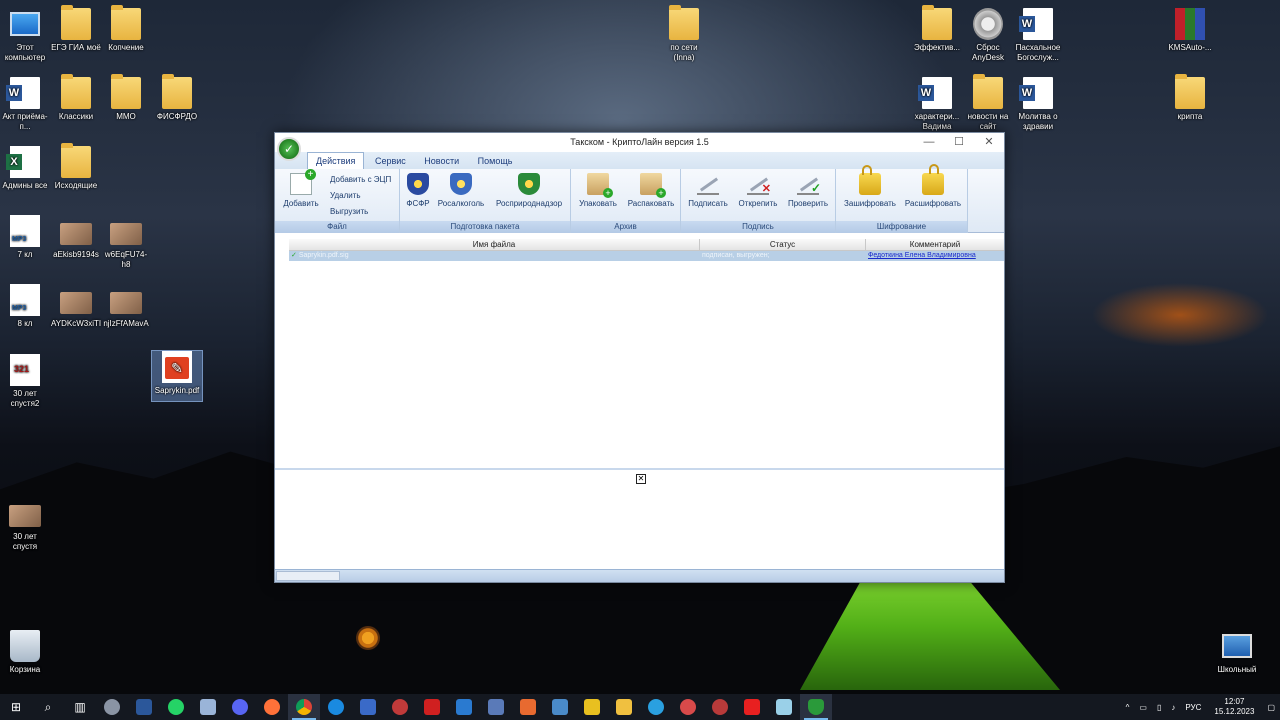  Describe the element at coordinates (345, 195) in the screenshot. I see `delete-button: Удалить` at that location.